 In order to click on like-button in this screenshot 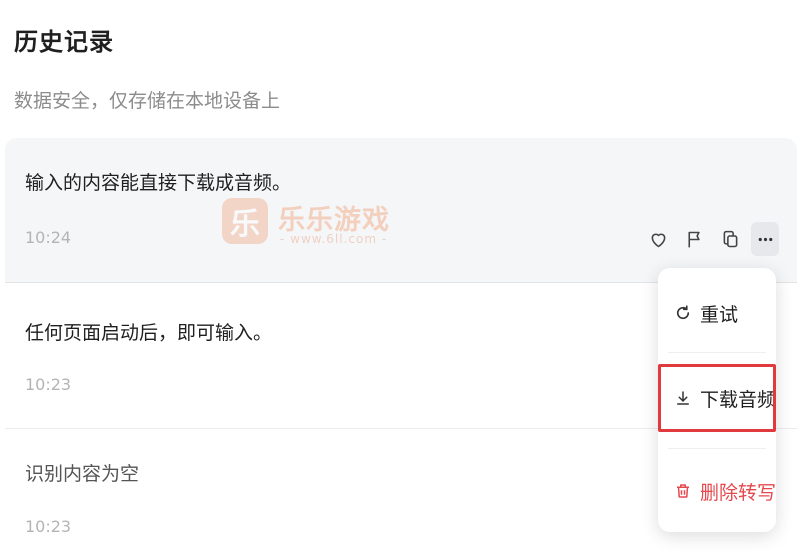, I will do `click(658, 239)`.